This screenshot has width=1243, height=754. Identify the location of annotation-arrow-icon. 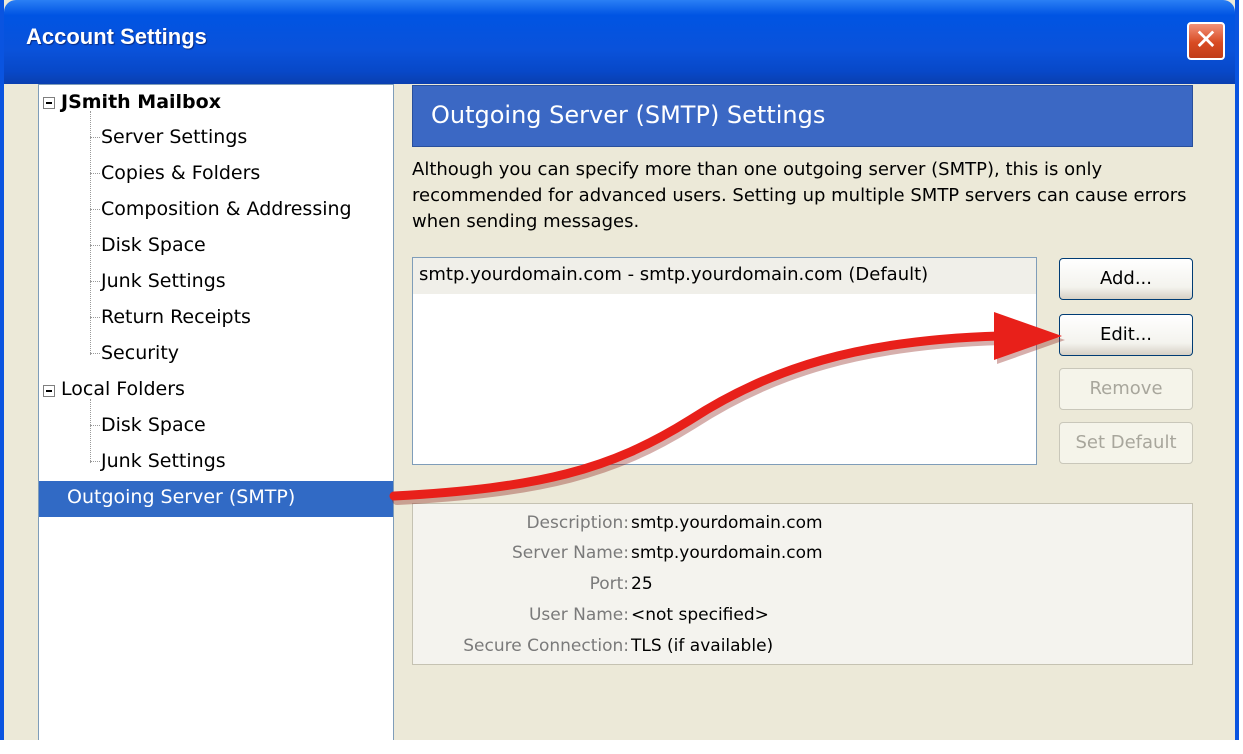
(727, 408).